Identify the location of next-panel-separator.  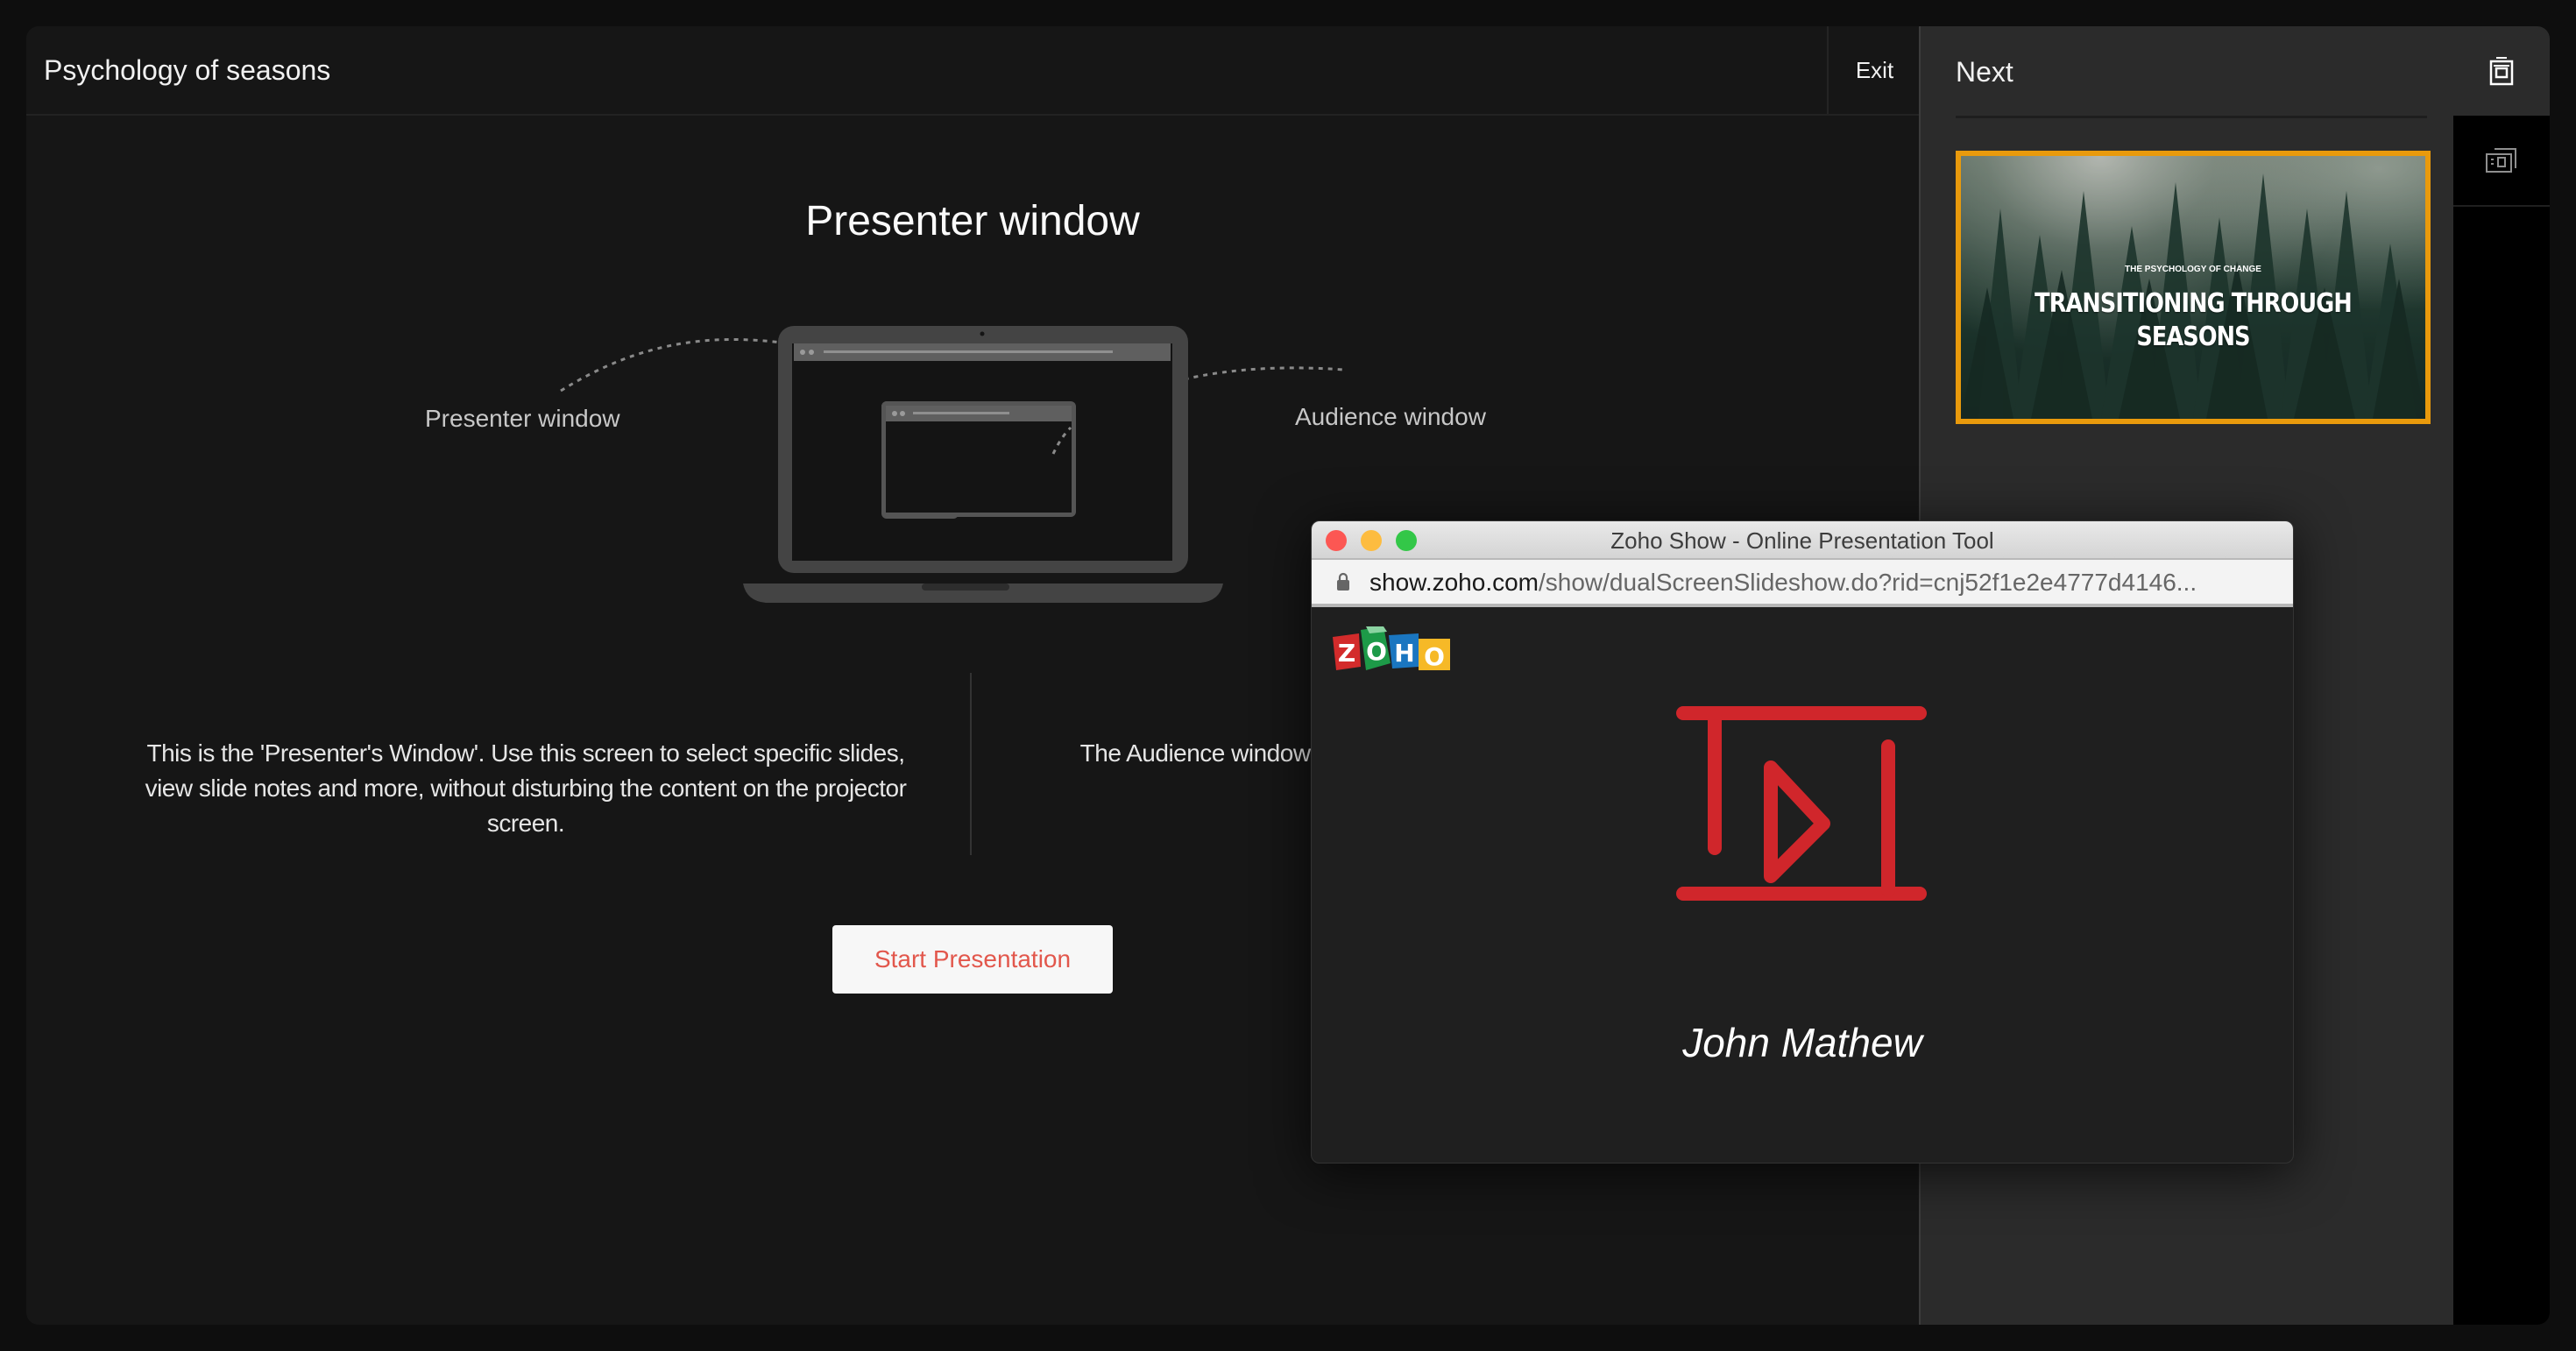
(2191, 117).